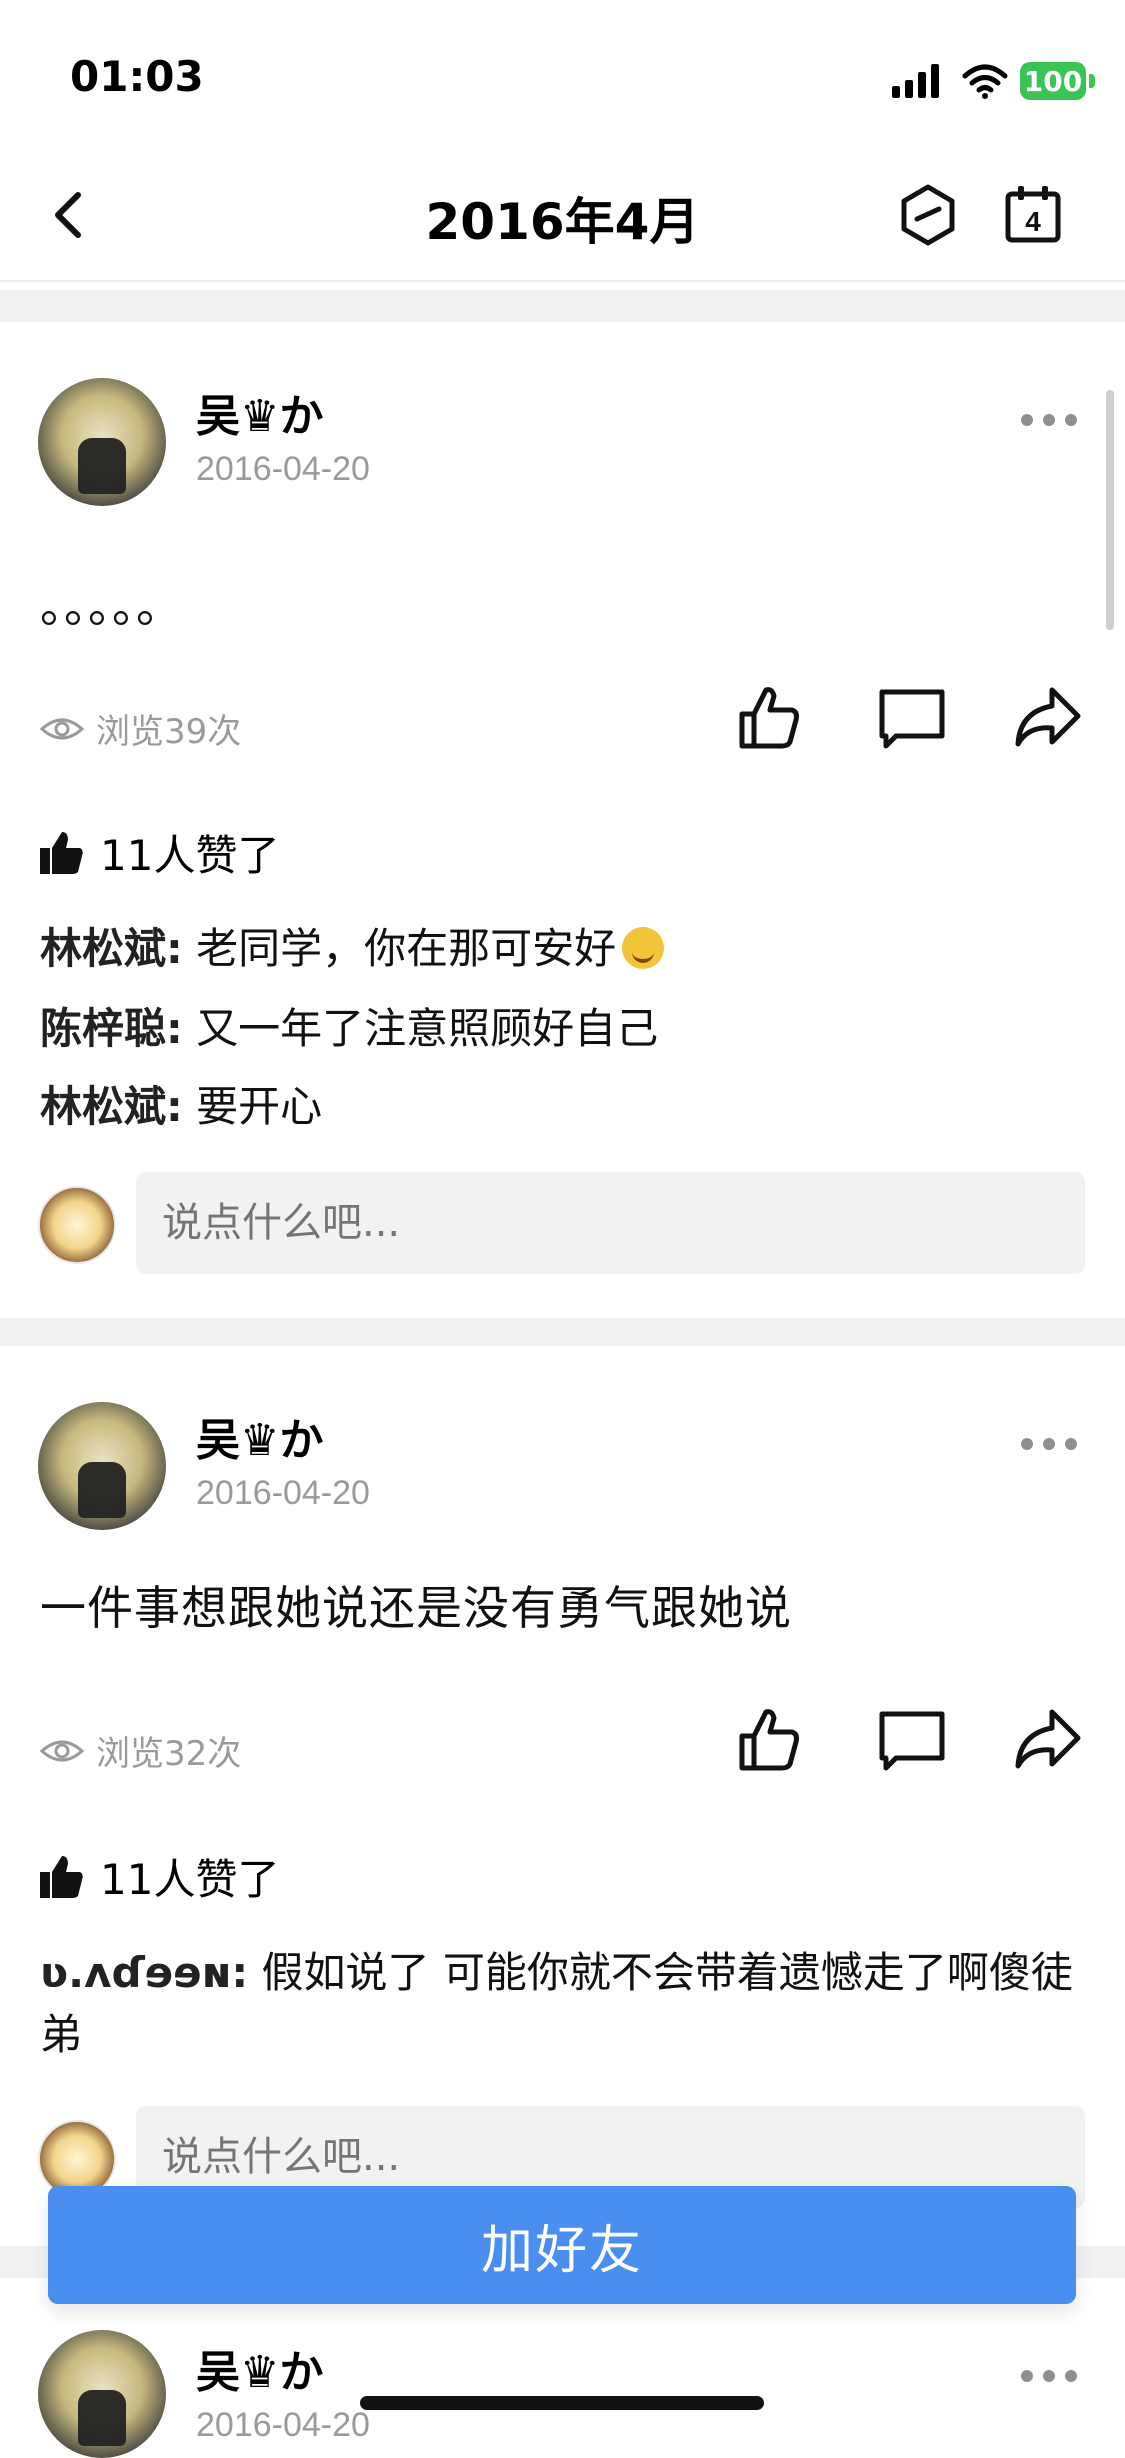 The image size is (1125, 2458). What do you see at coordinates (562, 2403) in the screenshot?
I see `home-indicator` at bounding box center [562, 2403].